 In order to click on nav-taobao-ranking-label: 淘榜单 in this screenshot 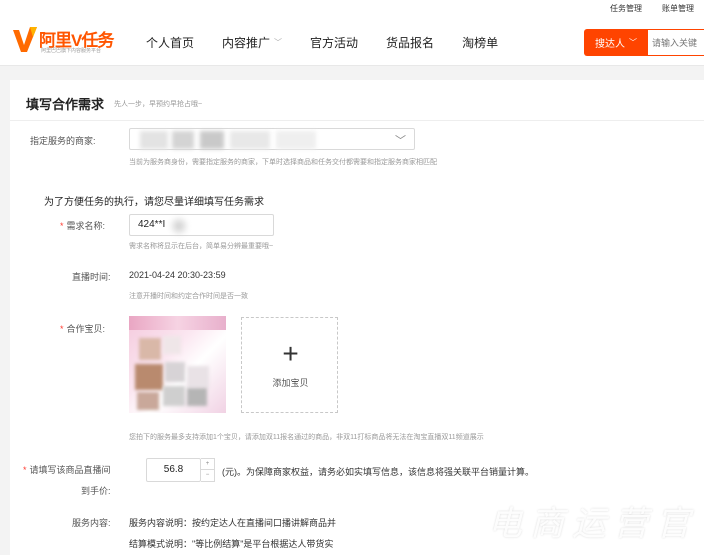, I will do `click(480, 43)`.